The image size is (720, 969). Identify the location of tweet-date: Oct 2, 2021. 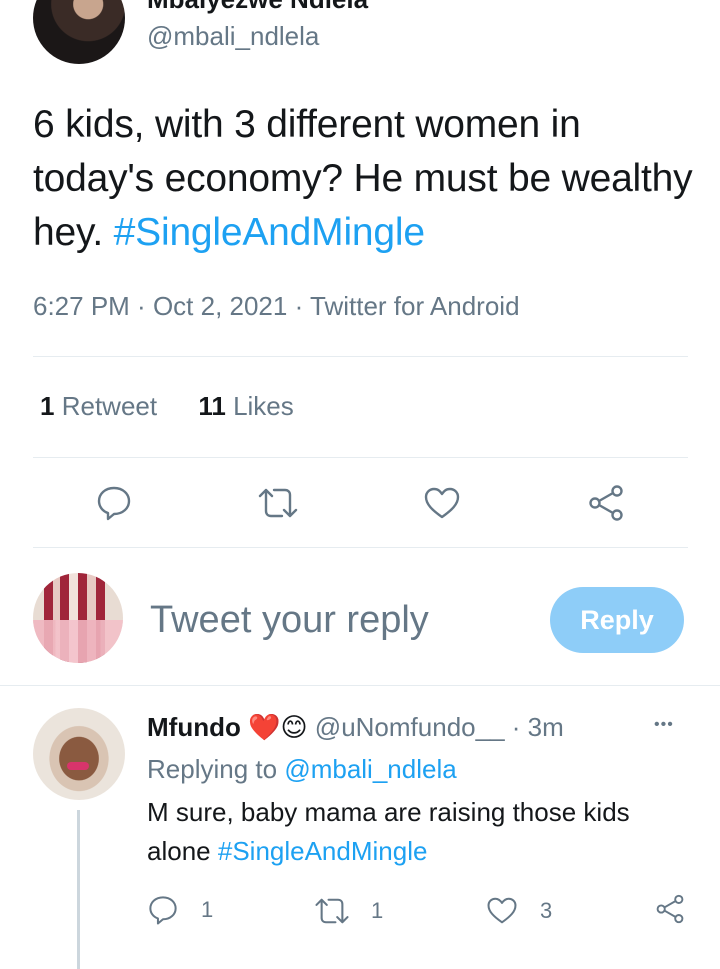
(220, 306).